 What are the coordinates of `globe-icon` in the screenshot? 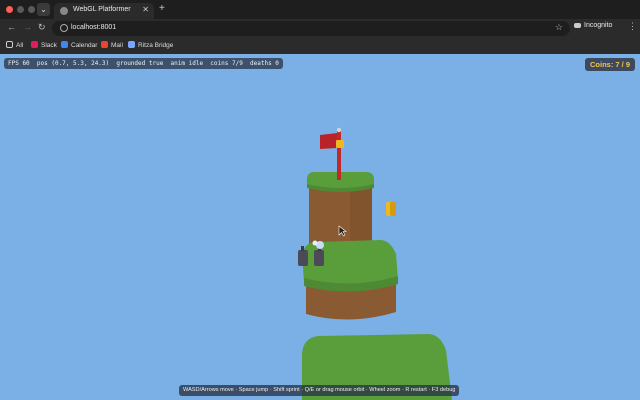 It's located at (64, 11).